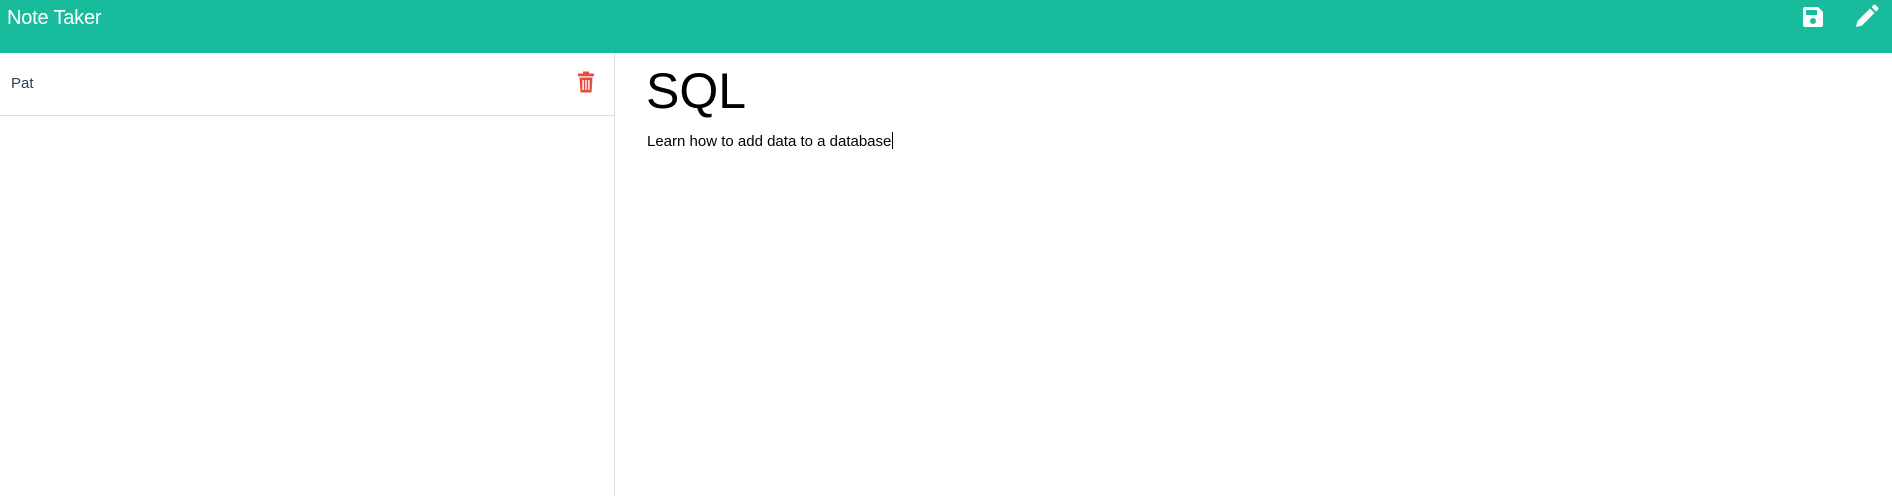 This screenshot has width=1892, height=496. I want to click on navbar: Note Taker, so click(946, 26).